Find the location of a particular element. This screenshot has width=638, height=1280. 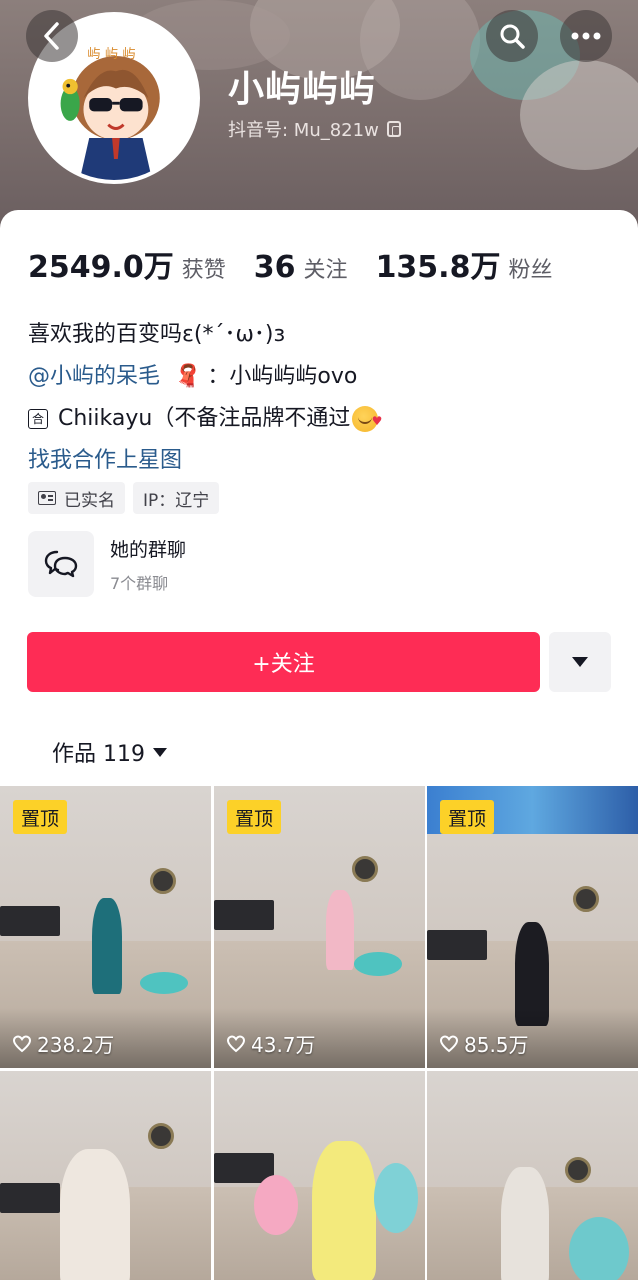

search-button is located at coordinates (512, 36).